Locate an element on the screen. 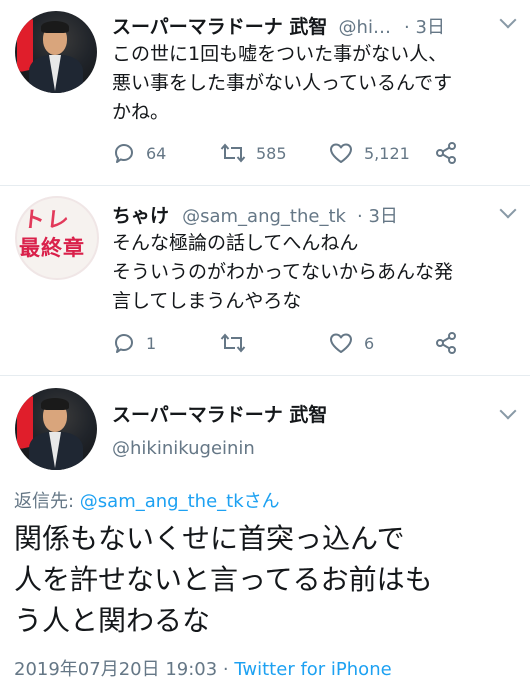 The image size is (530, 700). client-link: Twitter for iPhone is located at coordinates (312, 669).